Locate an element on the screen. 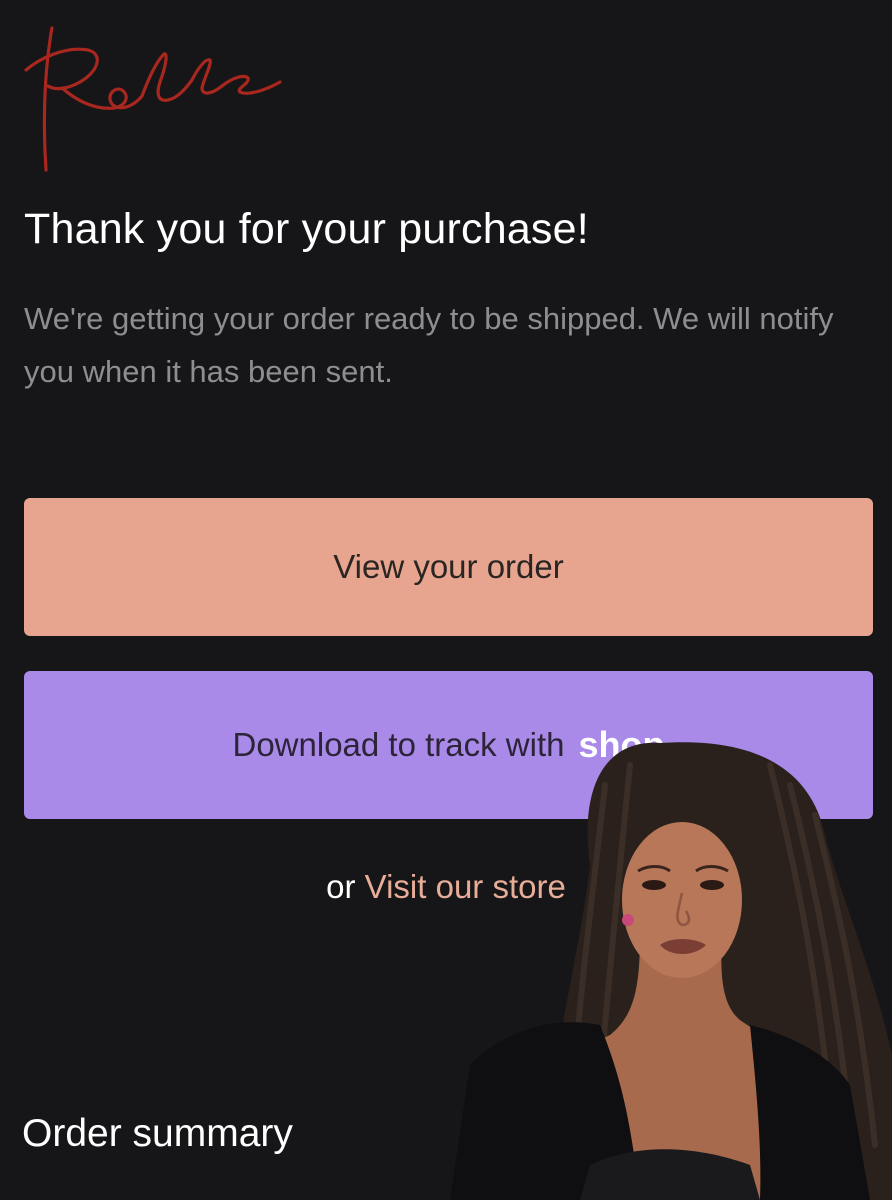 This screenshot has width=892, height=1200. visit-prefix: or is located at coordinates (341, 886).